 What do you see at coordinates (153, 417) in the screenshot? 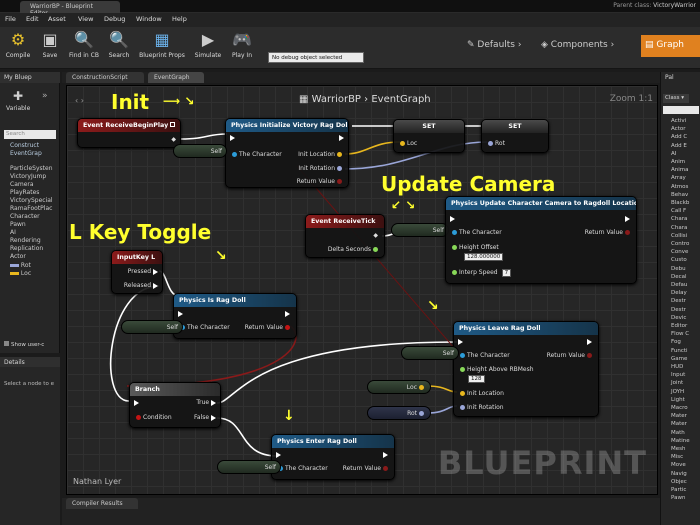
I see `condition-pin: Condition` at bounding box center [153, 417].